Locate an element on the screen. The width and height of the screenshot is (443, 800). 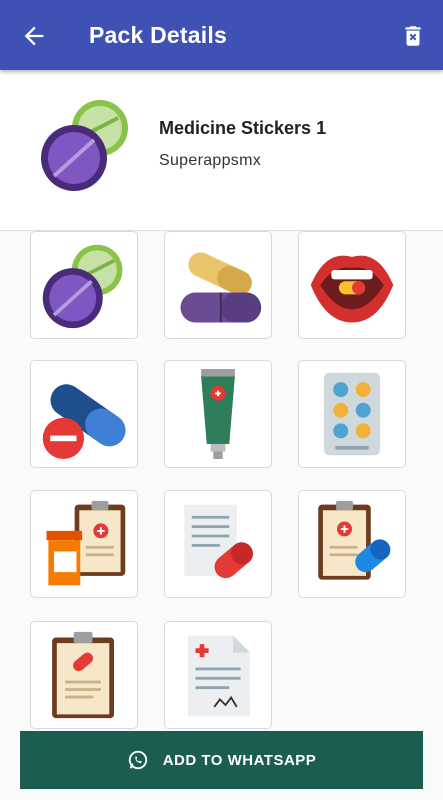
capsule-tablet-icon is located at coordinates (84, 421).